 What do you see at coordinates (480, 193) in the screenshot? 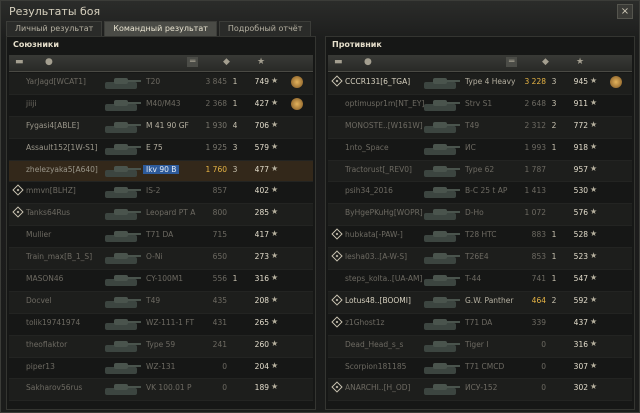
I see `table-row: psih34_2016 B-C 25 t AP 1 413 530 ★` at bounding box center [480, 193].